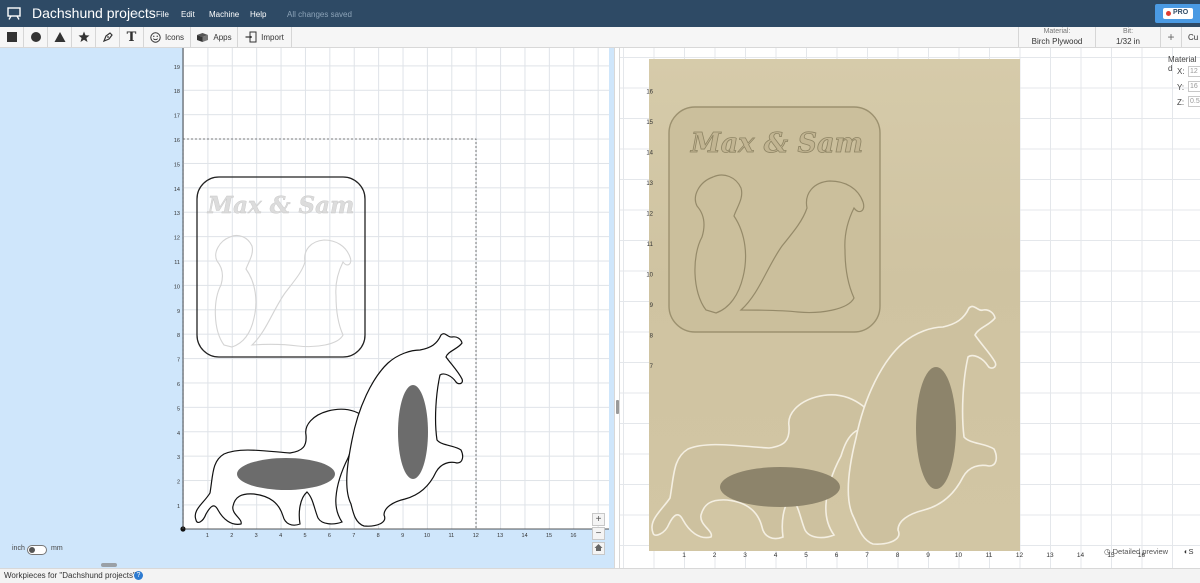 This screenshot has width=1200, height=583. What do you see at coordinates (177, 141) in the screenshot?
I see `left-y-tick: 16` at bounding box center [177, 141].